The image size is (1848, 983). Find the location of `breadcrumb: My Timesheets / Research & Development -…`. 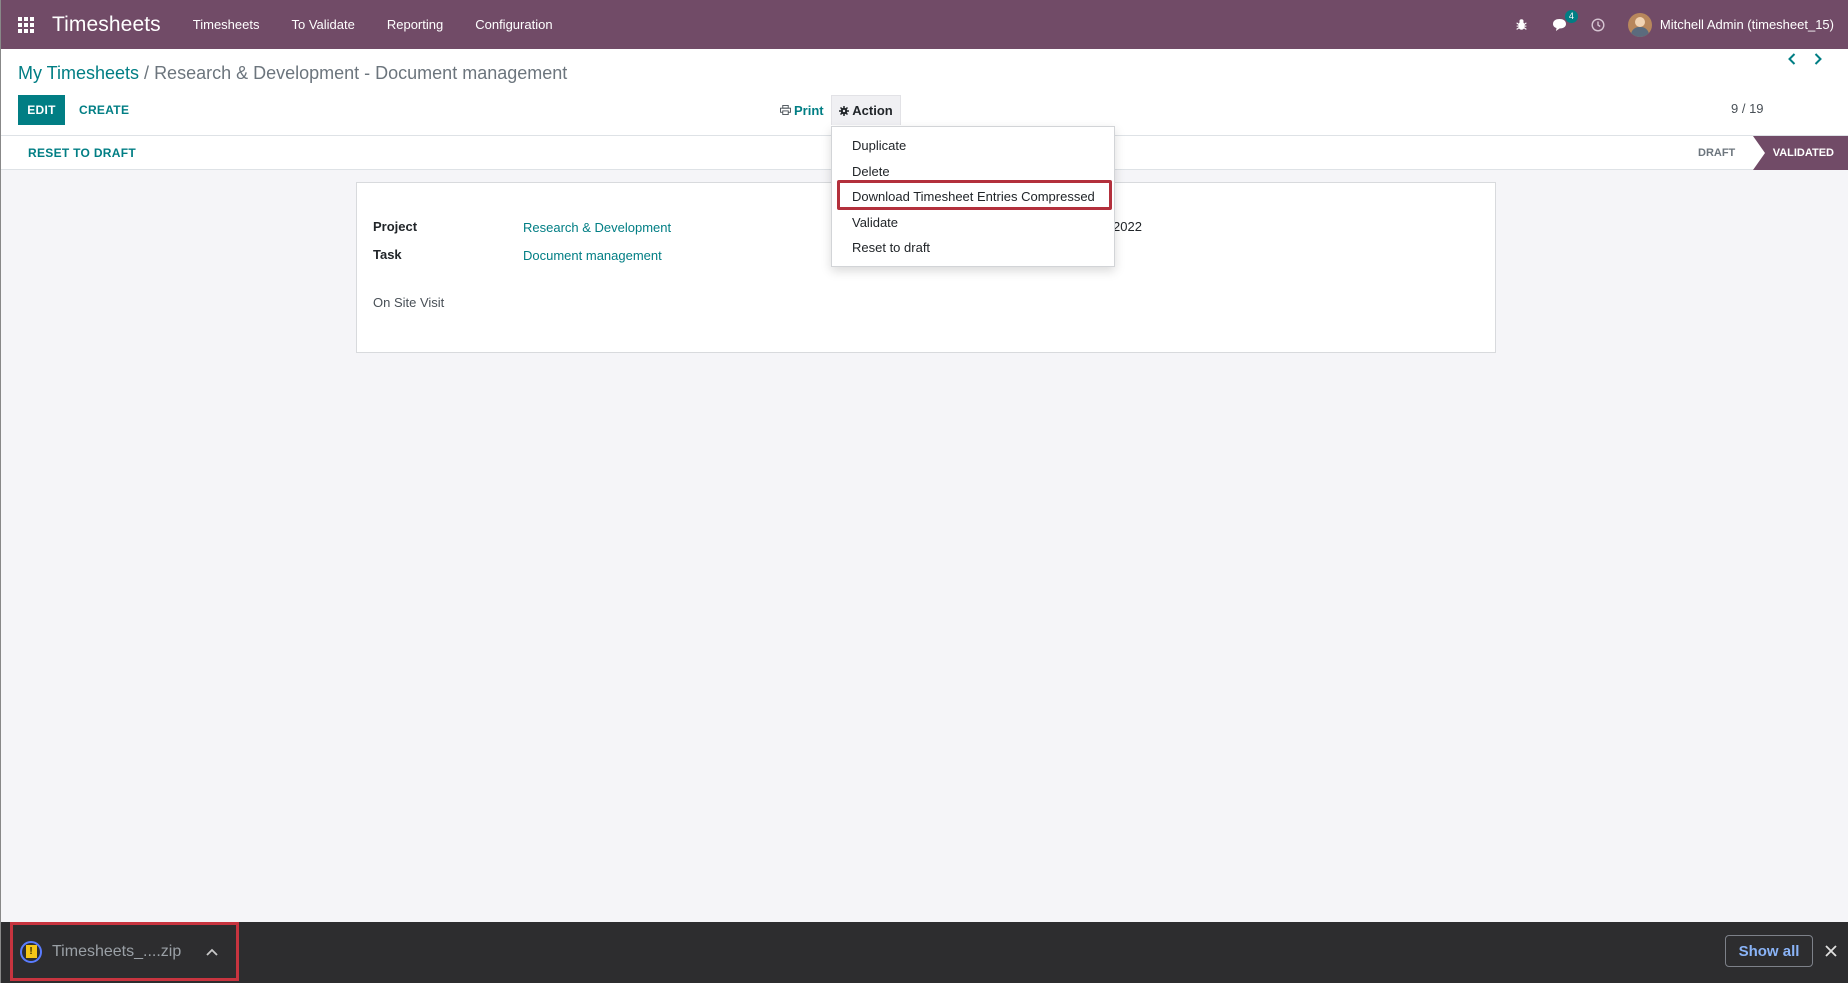

breadcrumb: My Timesheets / Research & Development -… is located at coordinates (292, 73).